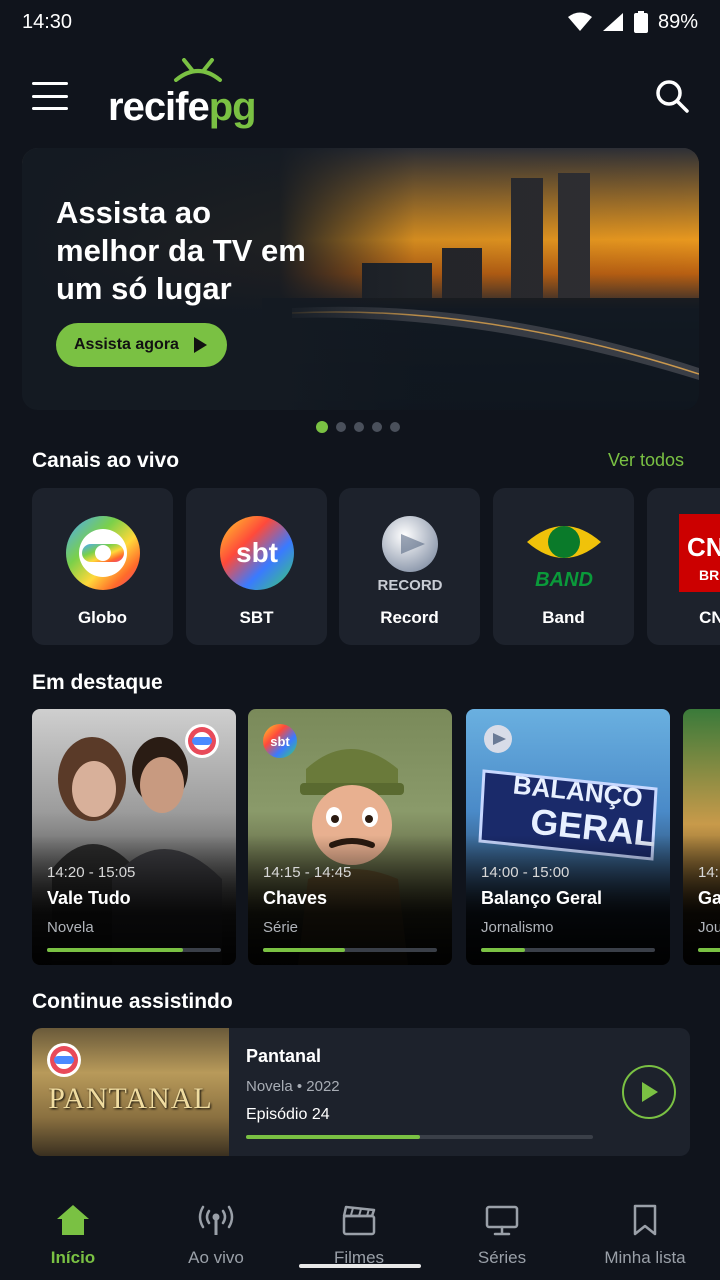 The image size is (720, 1280). Describe the element at coordinates (542, 898) in the screenshot. I see `card-title: Balanço Geral` at that location.